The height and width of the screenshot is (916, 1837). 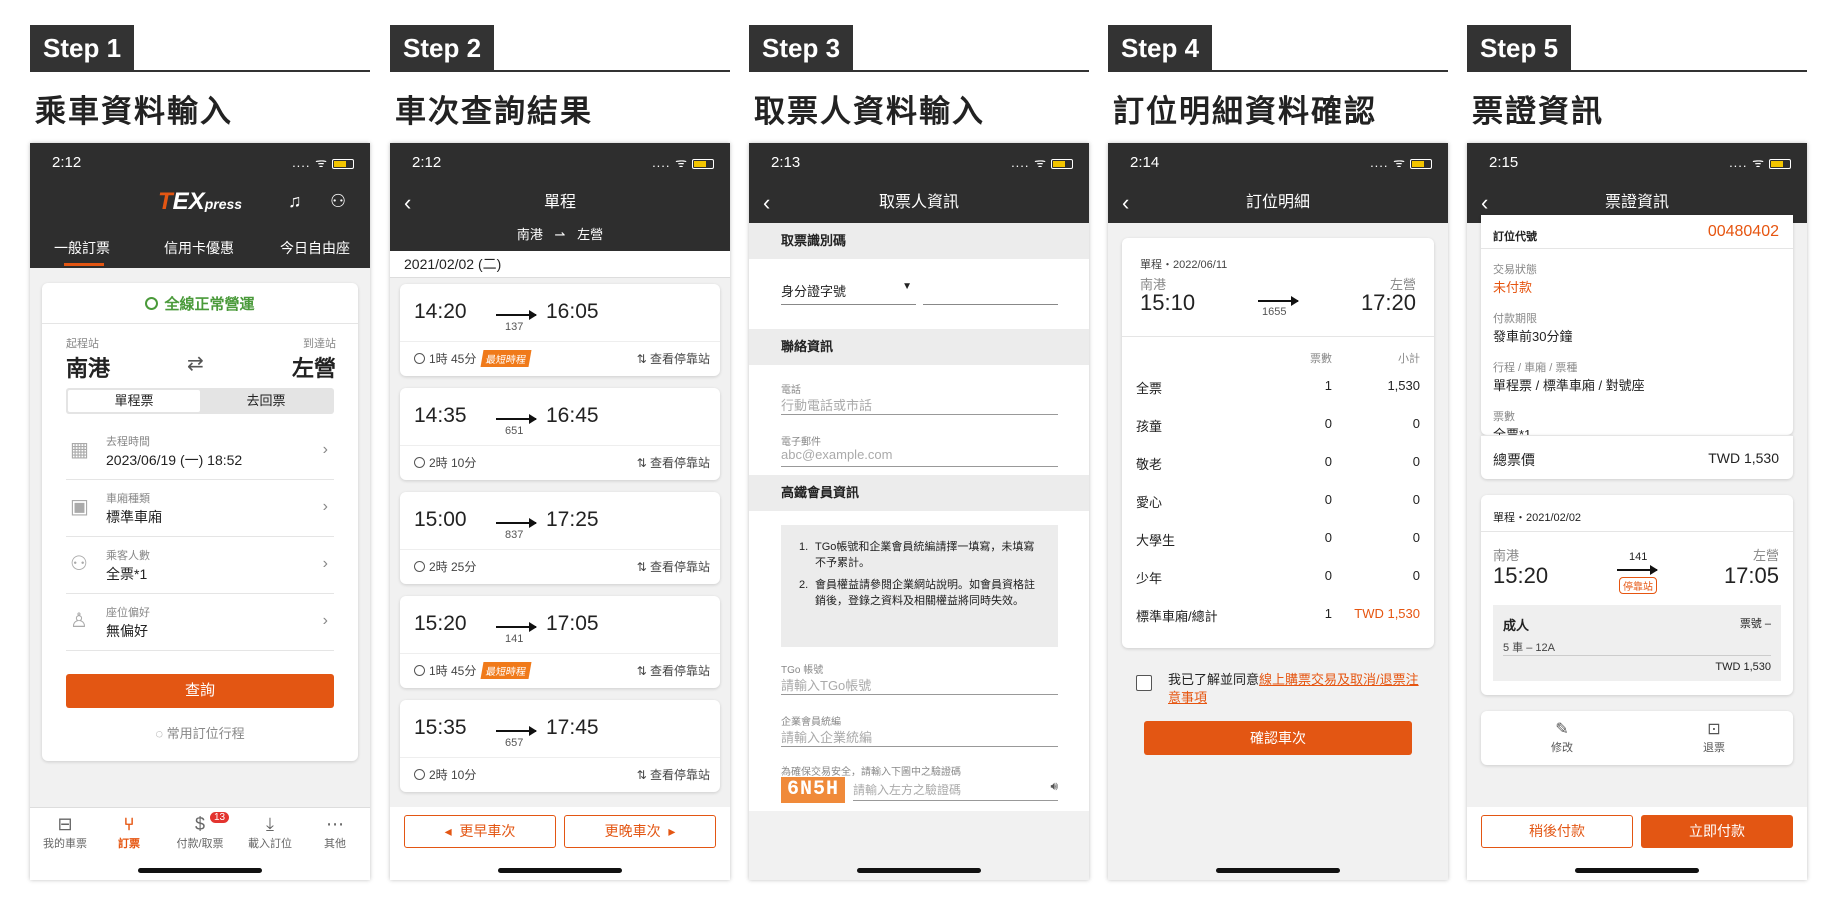 What do you see at coordinates (919, 347) in the screenshot?
I see `section-contact: 聯絡資訊` at bounding box center [919, 347].